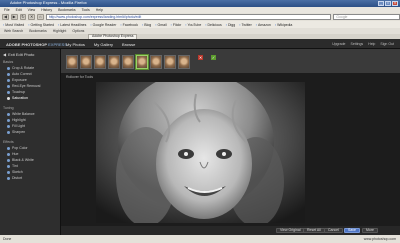  Describe the element at coordinates (40, 17) in the screenshot. I see `home-button: ⌂` at that location.